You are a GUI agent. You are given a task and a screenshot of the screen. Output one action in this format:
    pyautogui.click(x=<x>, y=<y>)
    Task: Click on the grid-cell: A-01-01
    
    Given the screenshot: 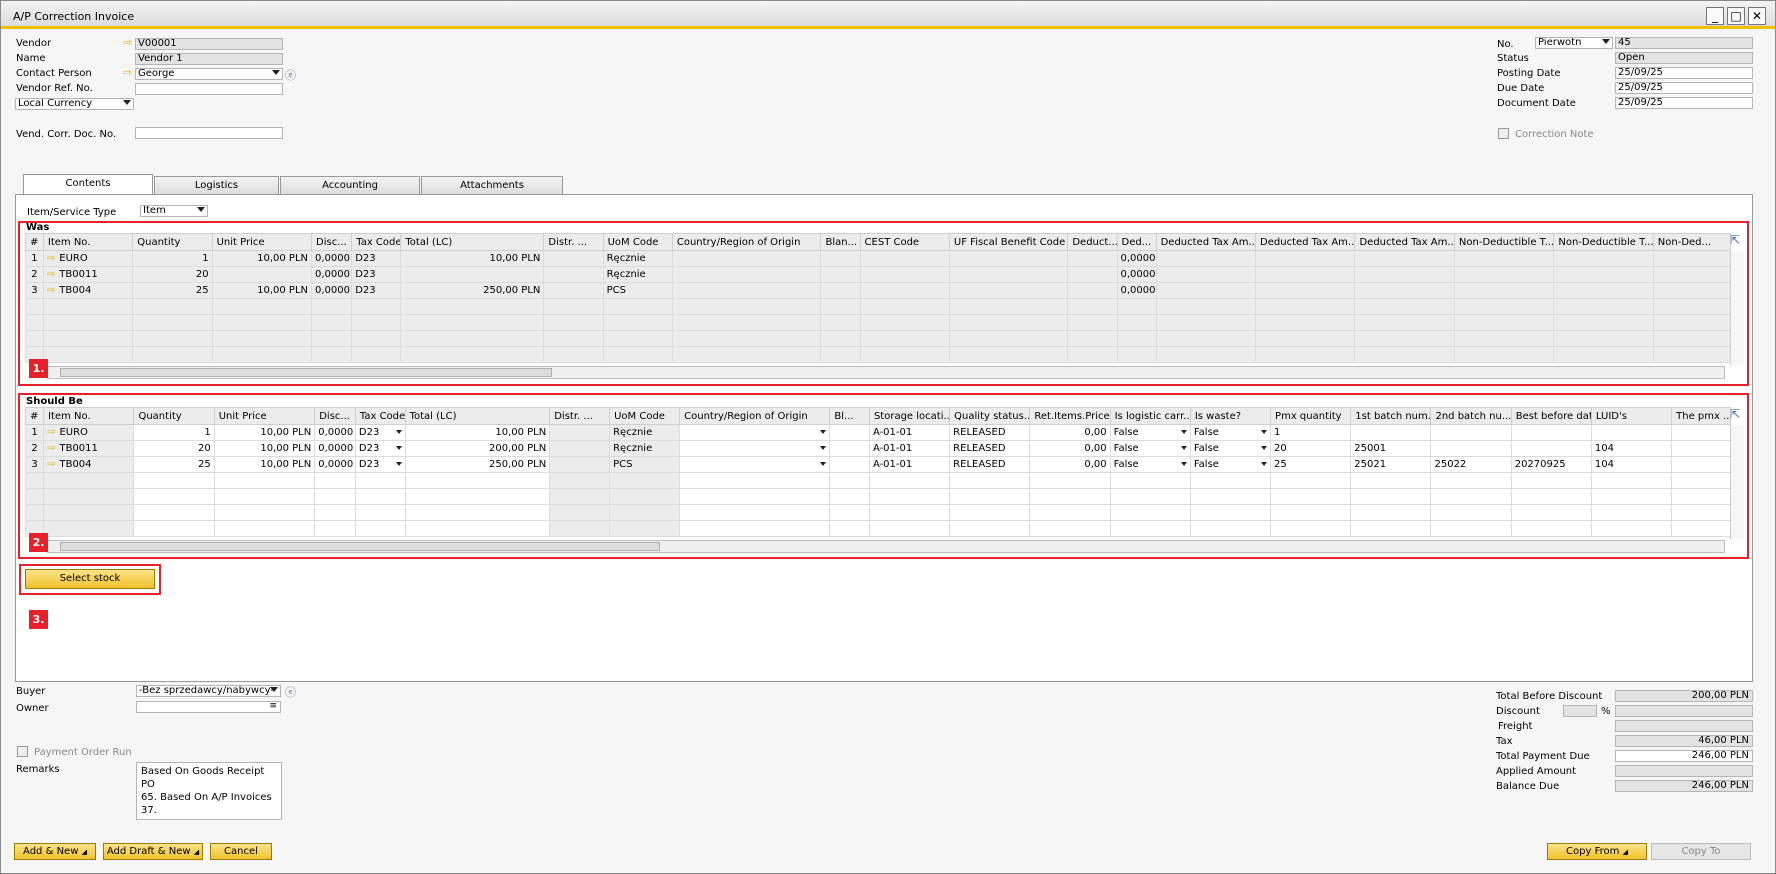 What is the action you would take?
    pyautogui.click(x=909, y=448)
    